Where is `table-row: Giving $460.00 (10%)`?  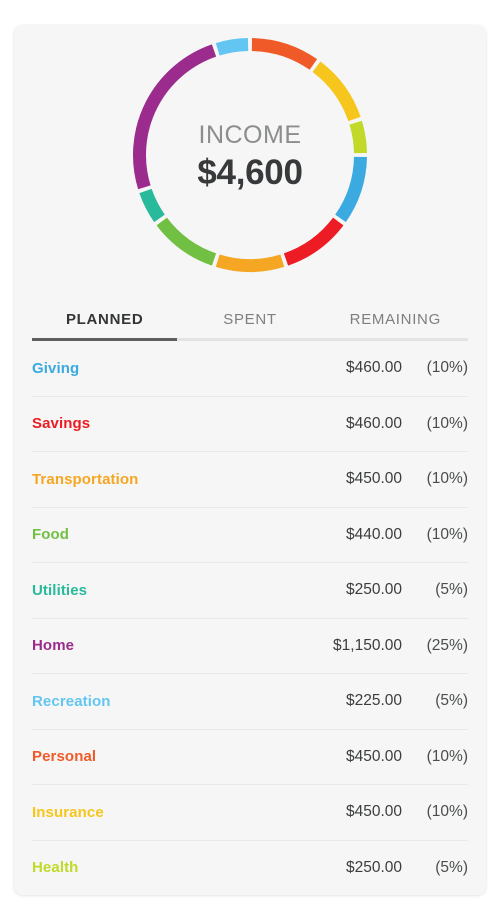
table-row: Giving $460.00 (10%) is located at coordinates (250, 369).